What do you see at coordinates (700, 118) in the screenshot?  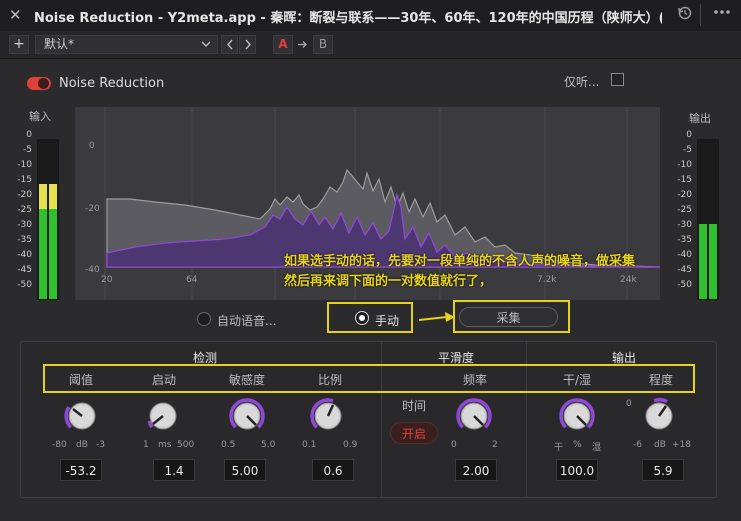 I see `output-meter-label: 输出` at bounding box center [700, 118].